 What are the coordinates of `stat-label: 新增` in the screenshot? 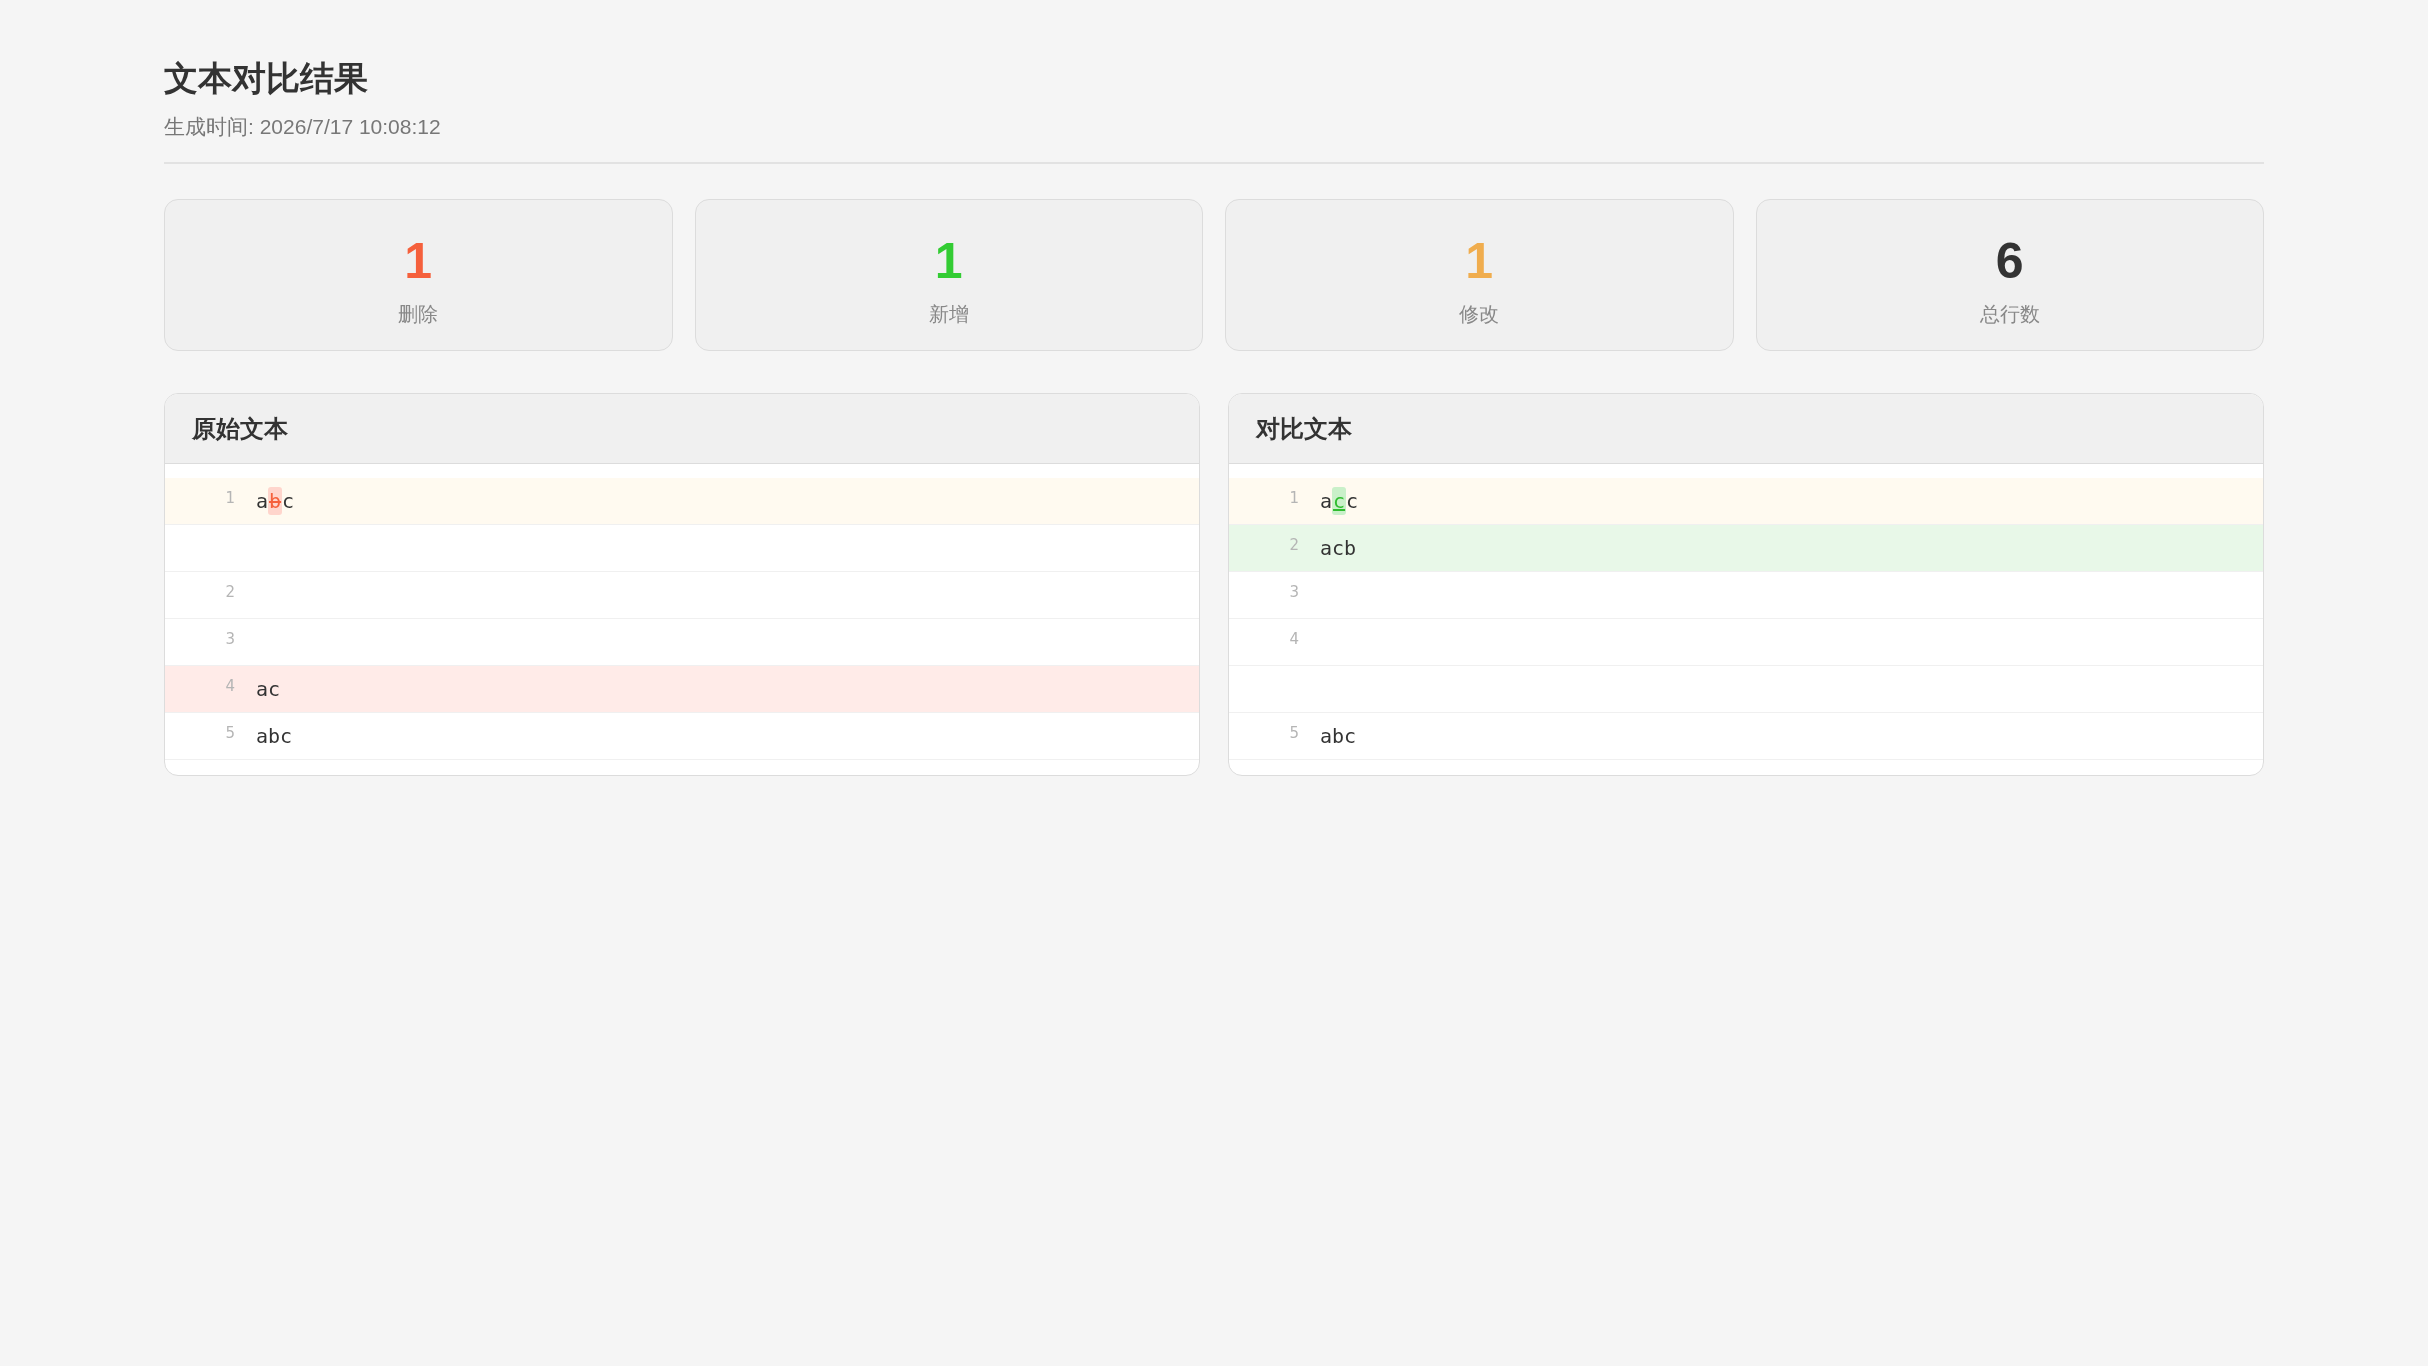 It's located at (948, 314).